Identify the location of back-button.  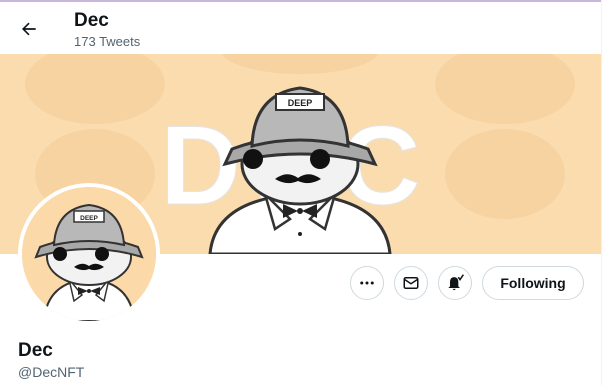
(29, 29).